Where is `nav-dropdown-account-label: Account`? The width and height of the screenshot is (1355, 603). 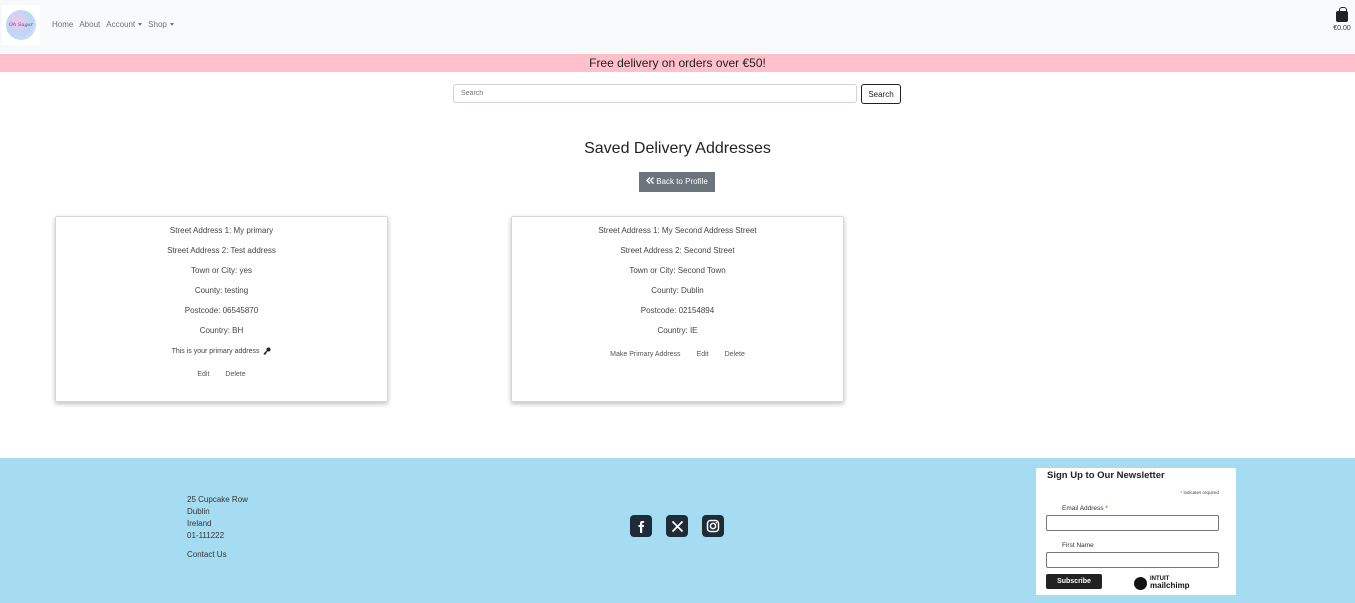 nav-dropdown-account-label: Account is located at coordinates (121, 24).